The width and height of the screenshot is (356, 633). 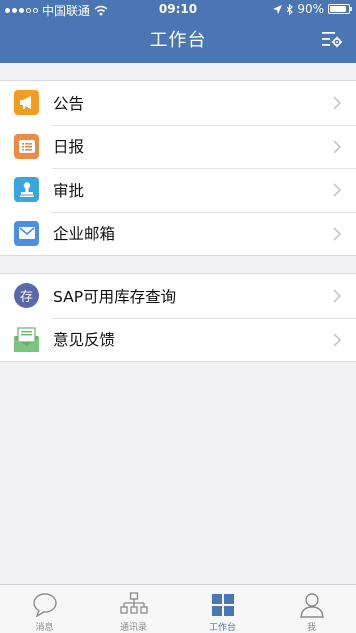 What do you see at coordinates (222, 605) in the screenshot?
I see `grid-icon` at bounding box center [222, 605].